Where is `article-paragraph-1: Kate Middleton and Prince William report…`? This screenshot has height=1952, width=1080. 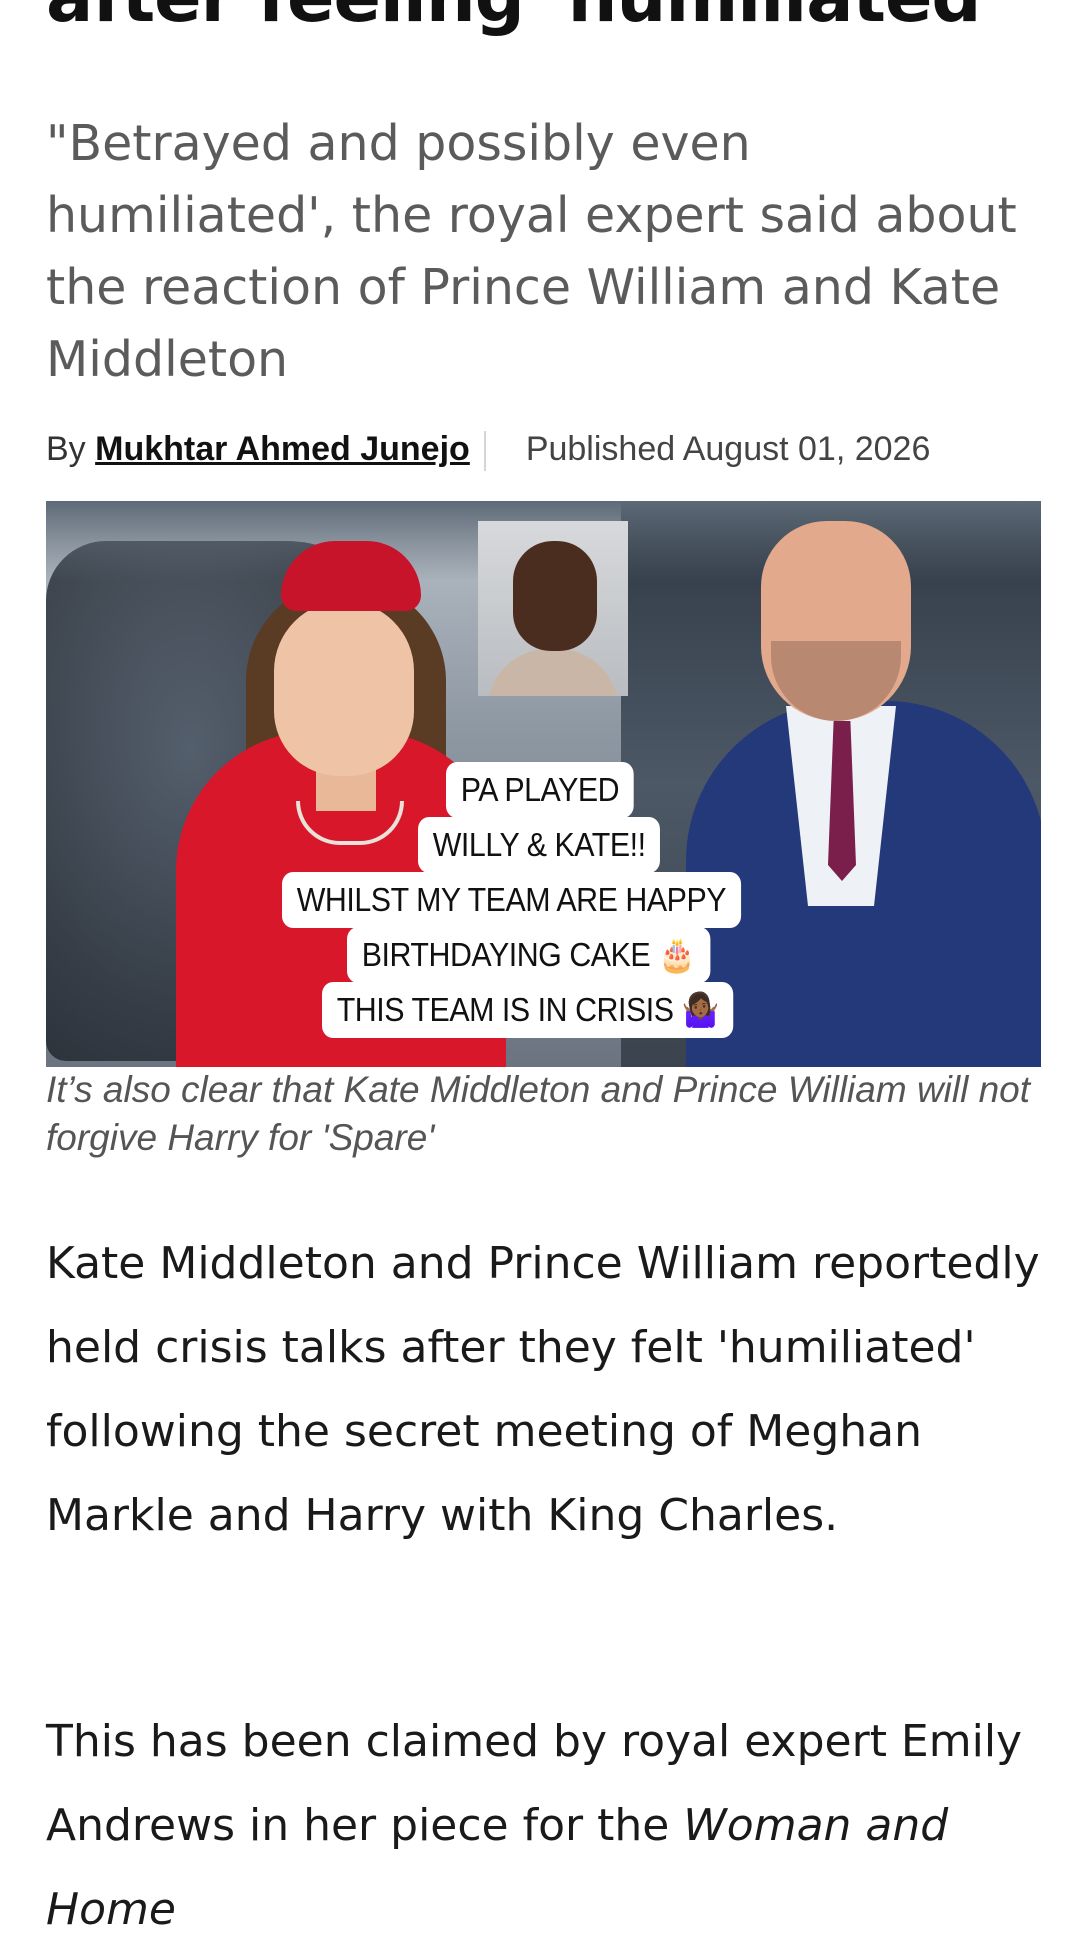 article-paragraph-1: Kate Middleton and Prince William report… is located at coordinates (543, 1389).